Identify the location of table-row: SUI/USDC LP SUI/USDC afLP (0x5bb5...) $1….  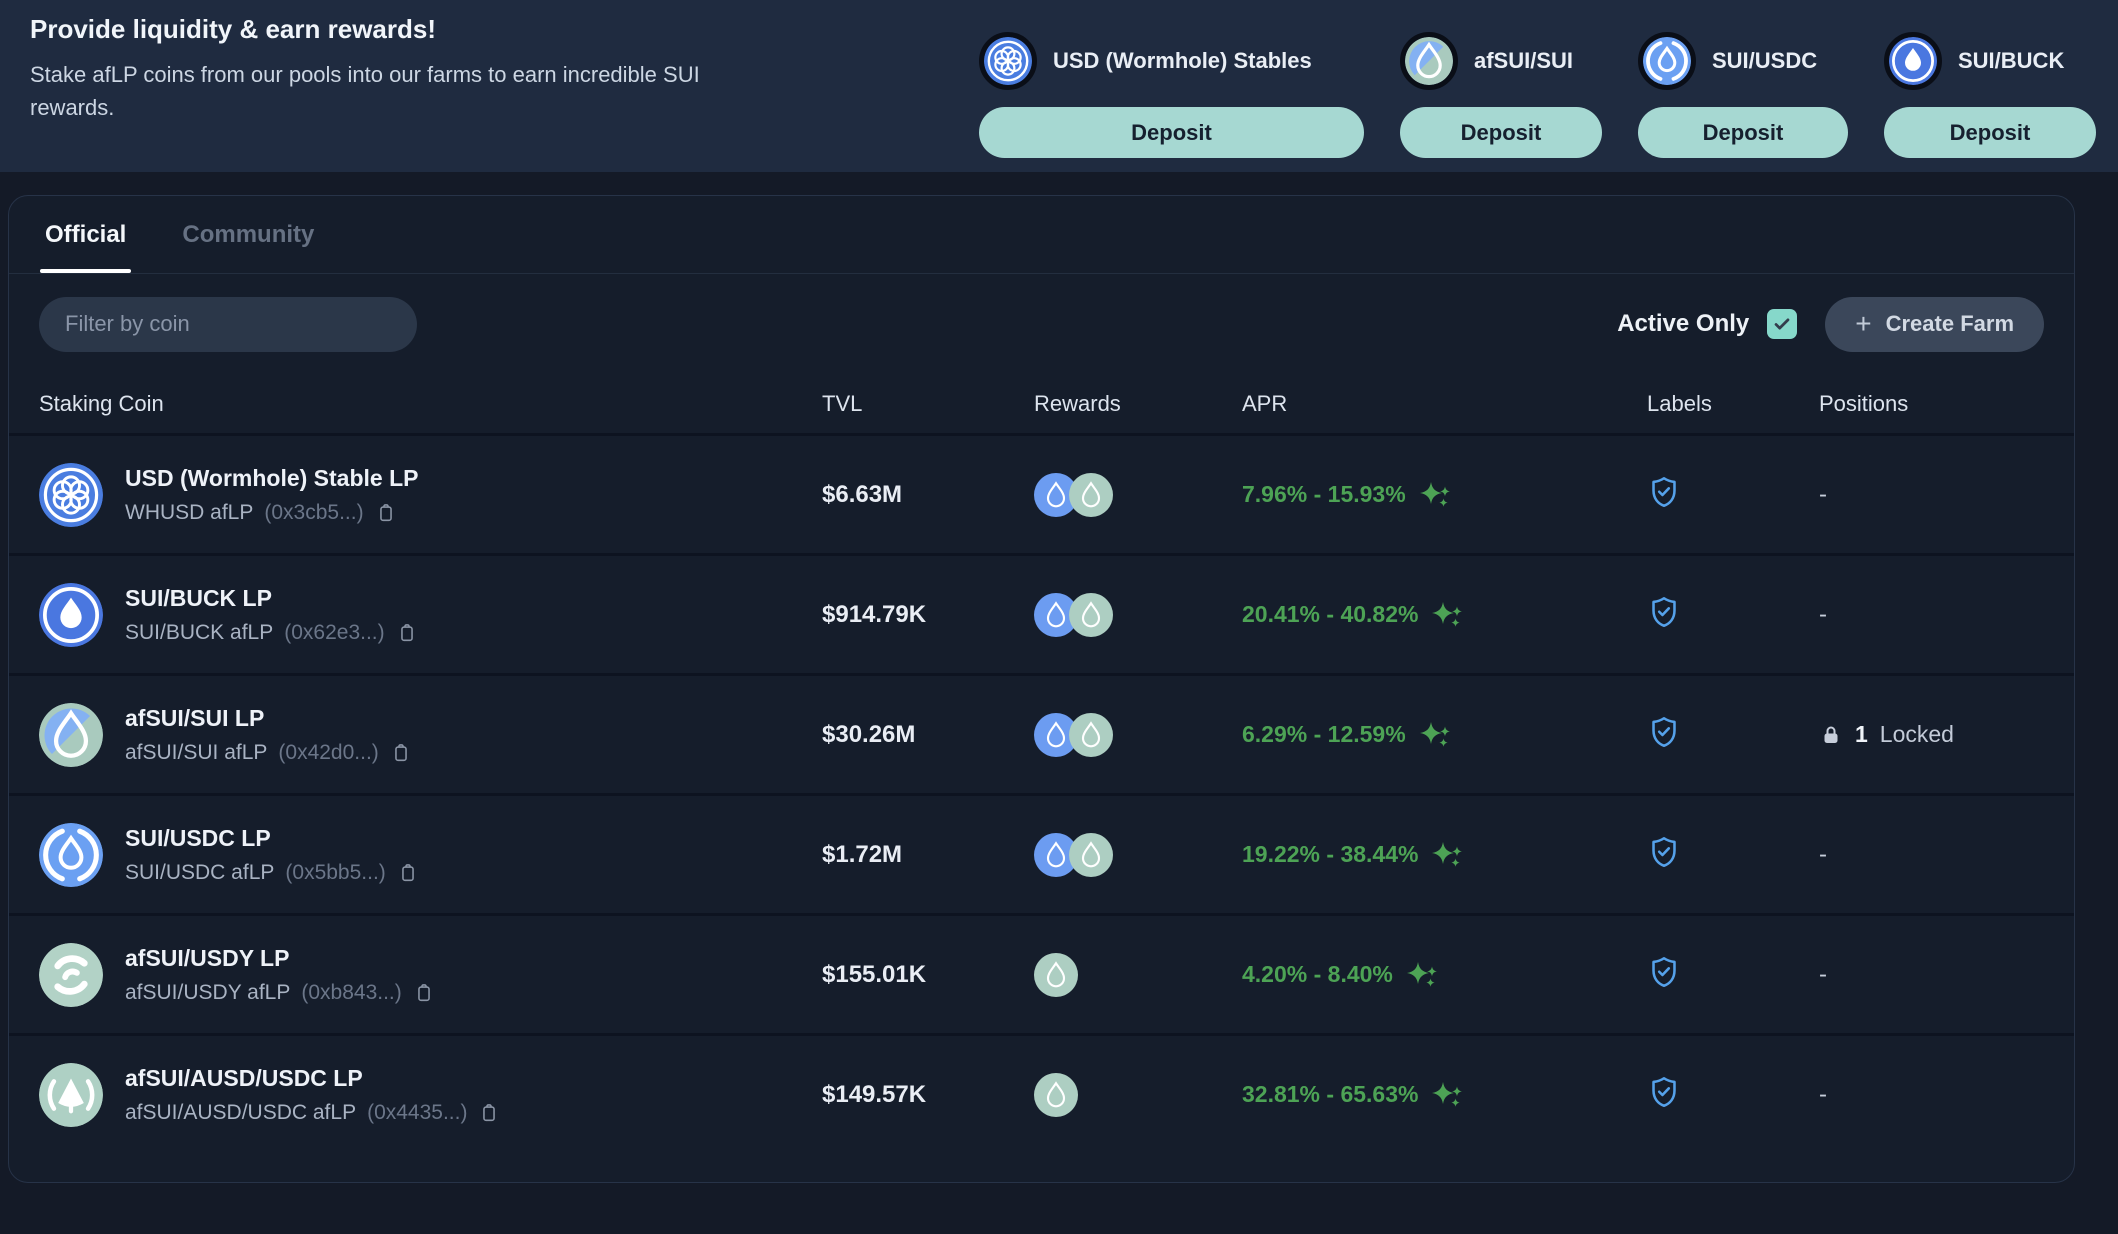
(1041, 853).